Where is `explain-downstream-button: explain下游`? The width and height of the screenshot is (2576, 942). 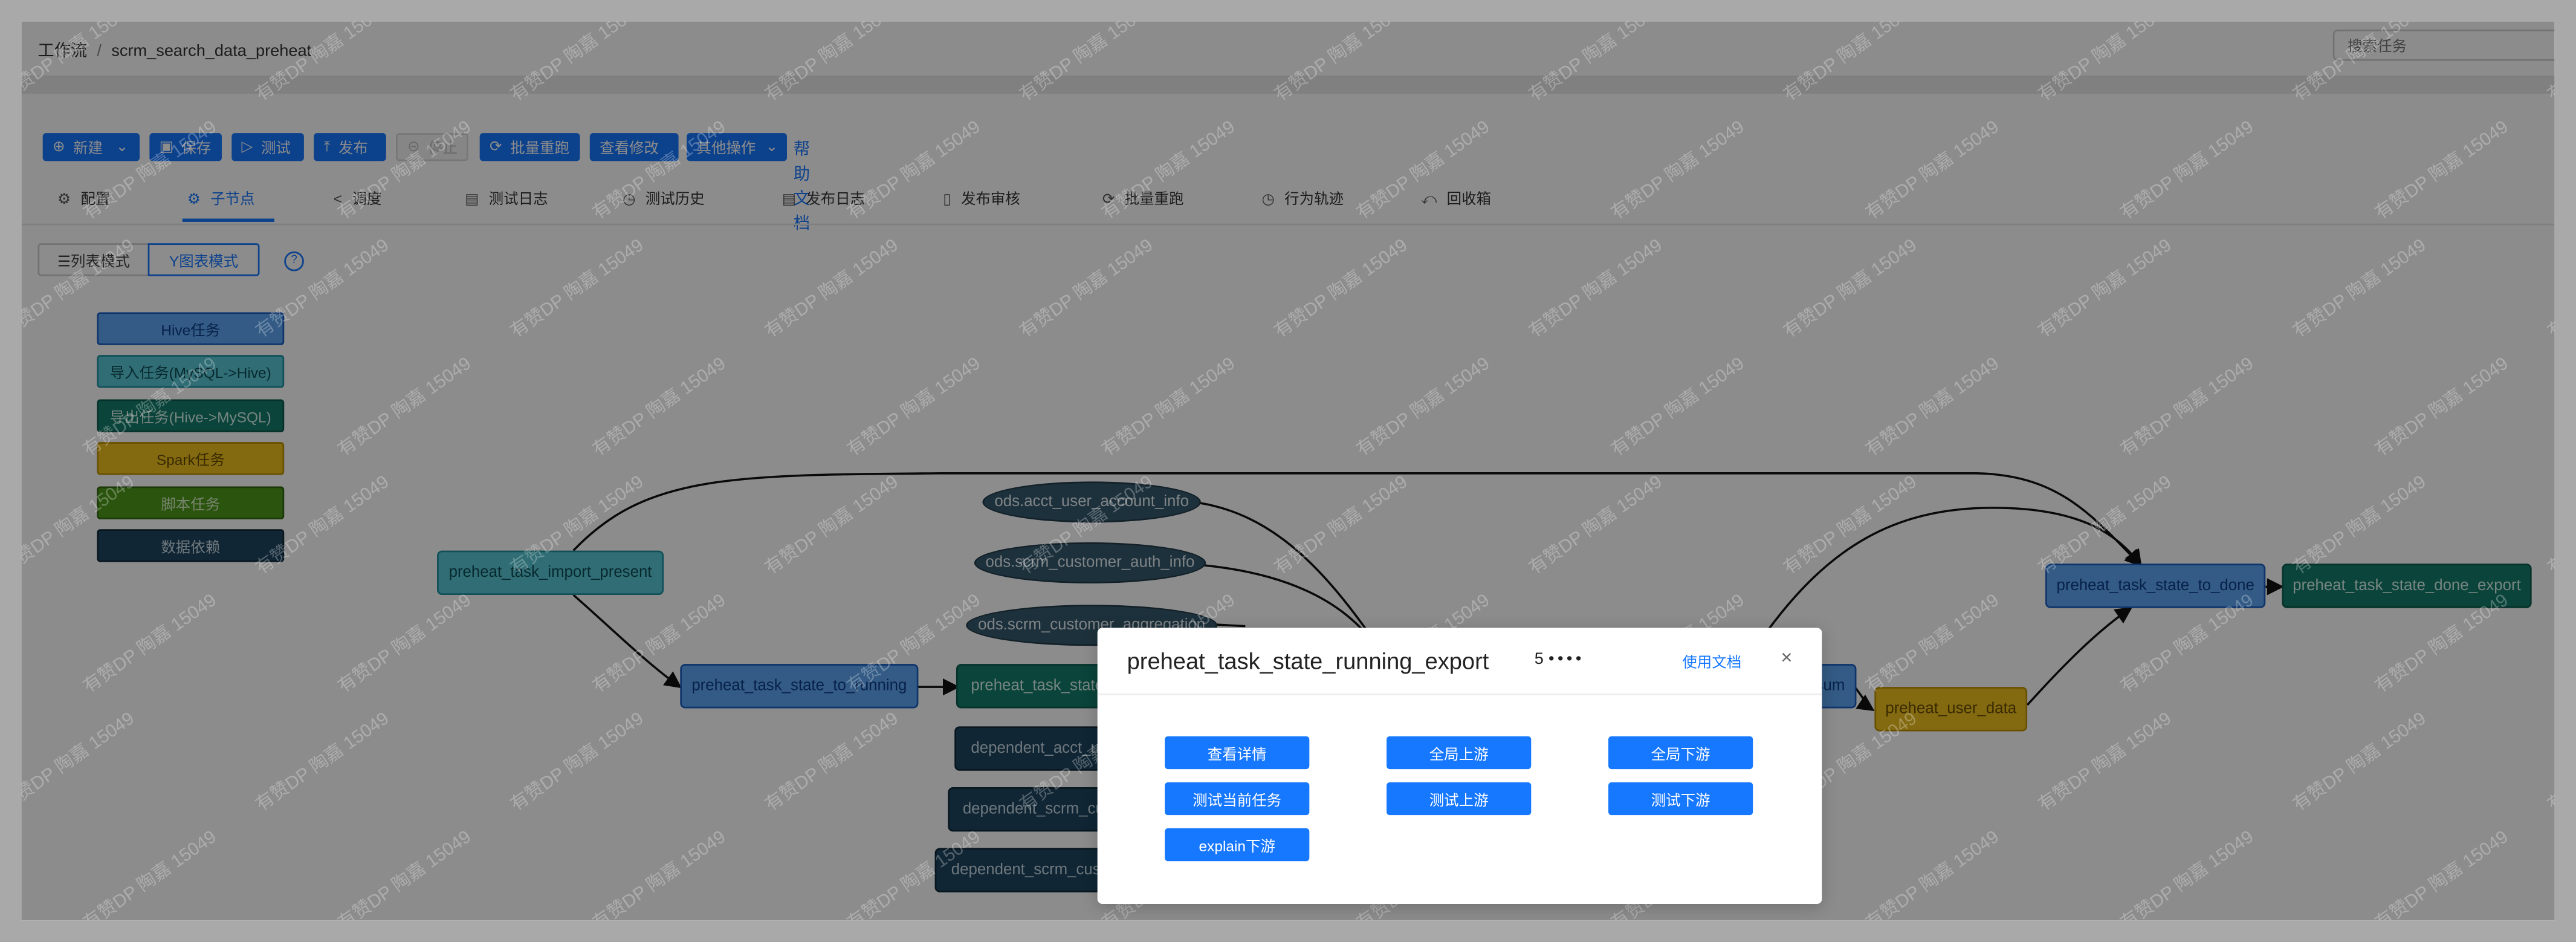 explain-downstream-button: explain下游 is located at coordinates (1237, 845).